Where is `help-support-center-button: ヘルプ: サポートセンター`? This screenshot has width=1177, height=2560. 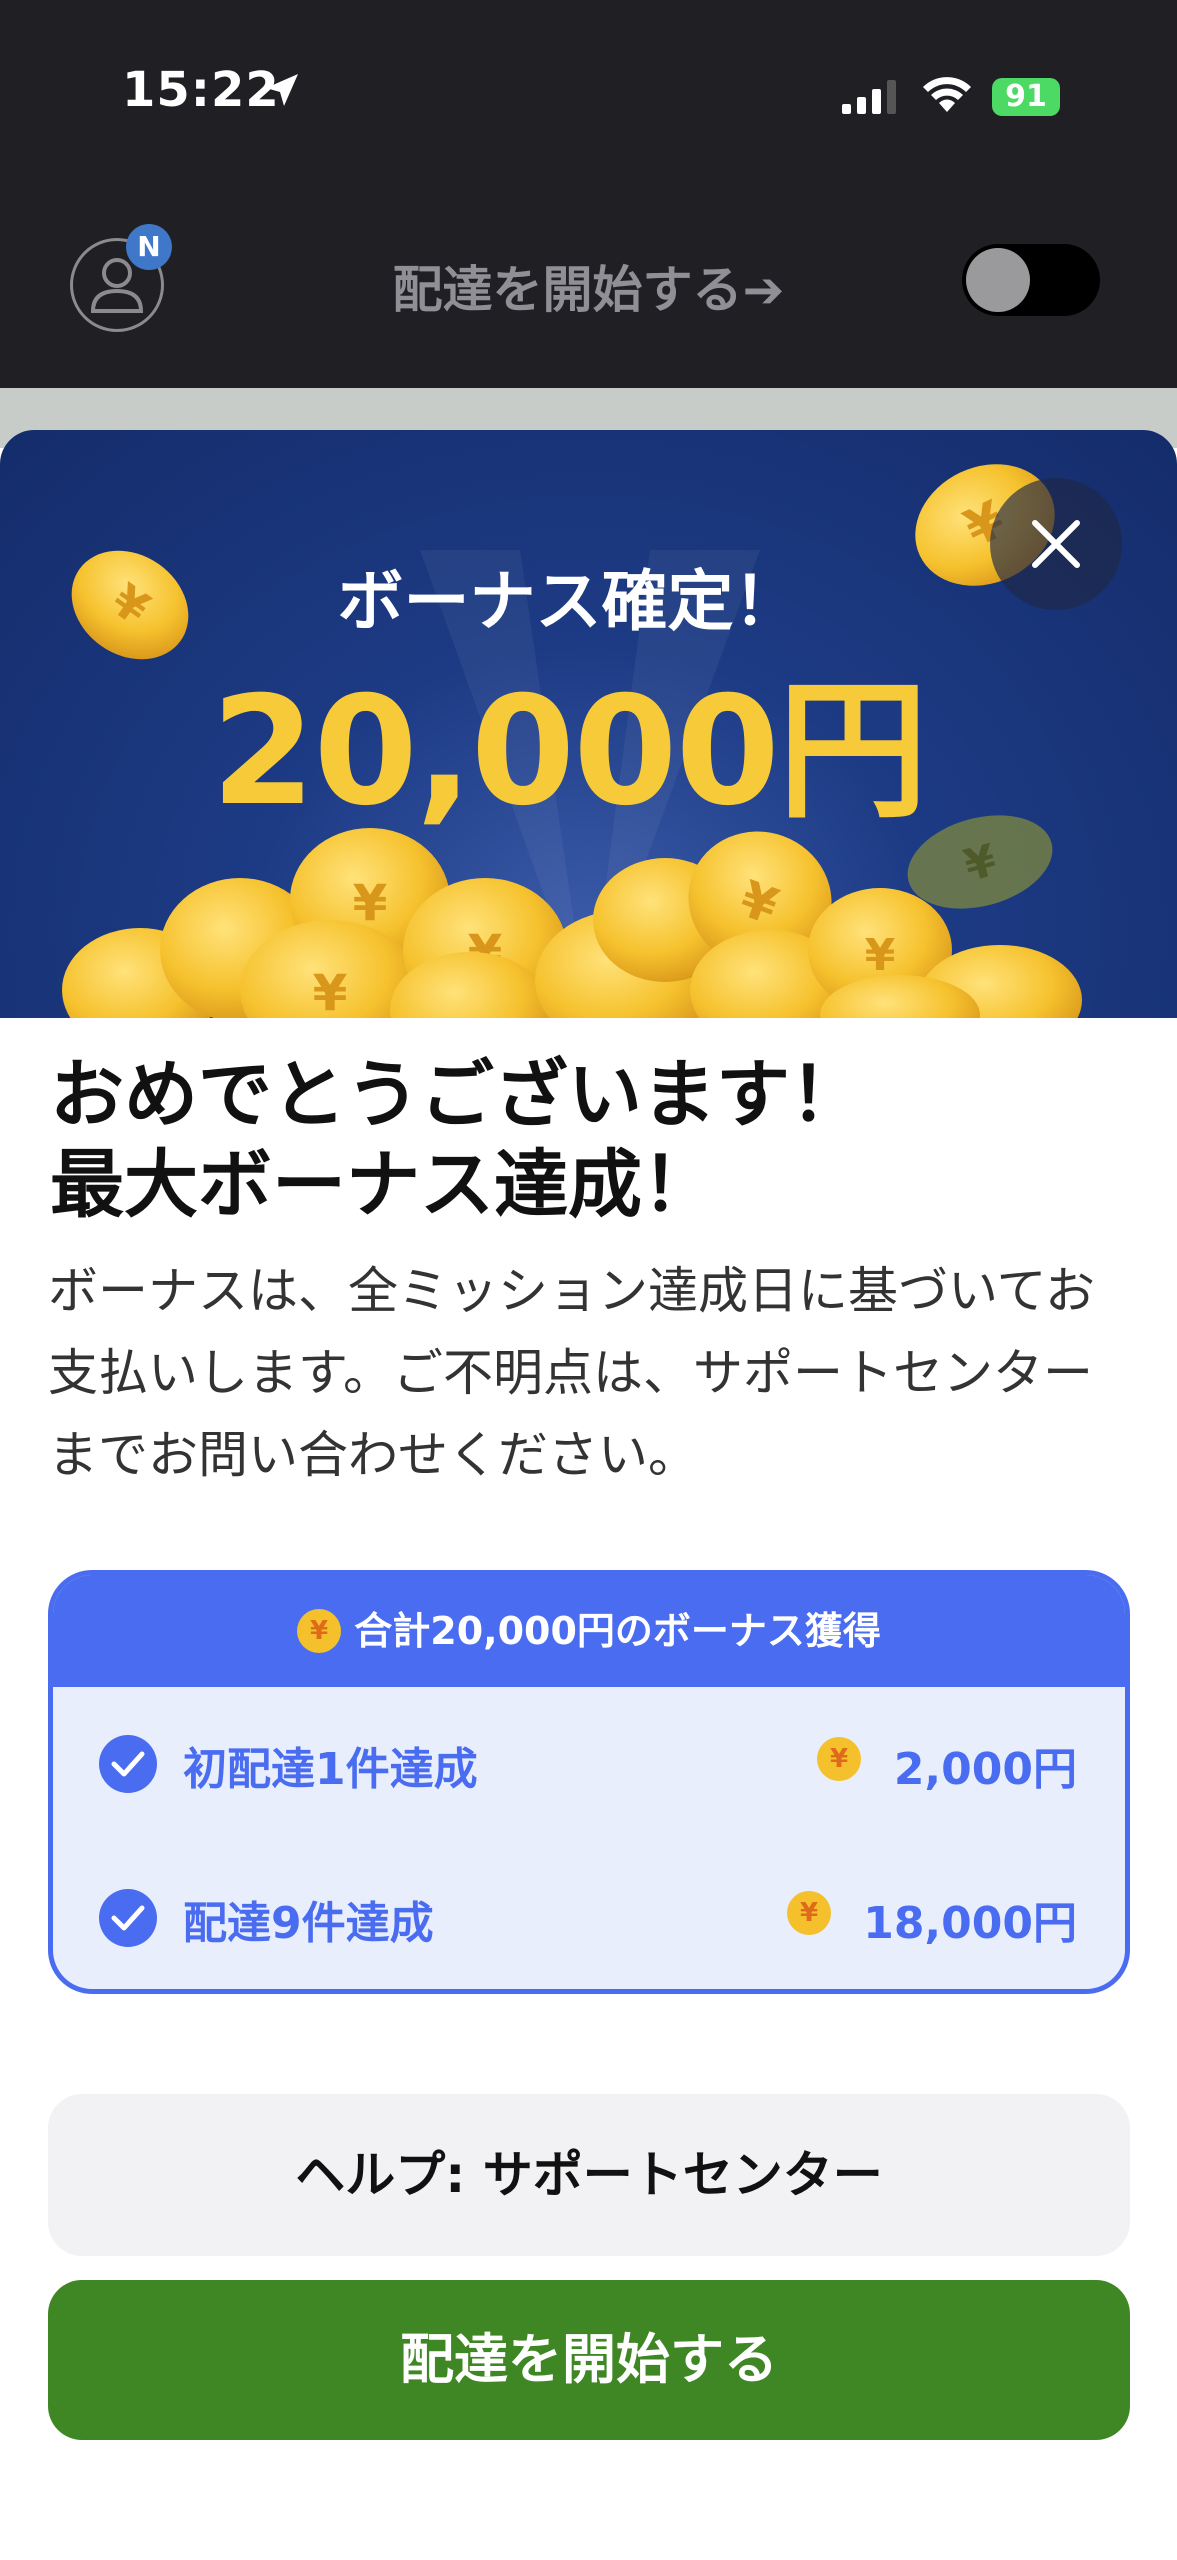
help-support-center-button: ヘルプ: サポートセンター is located at coordinates (589, 2175).